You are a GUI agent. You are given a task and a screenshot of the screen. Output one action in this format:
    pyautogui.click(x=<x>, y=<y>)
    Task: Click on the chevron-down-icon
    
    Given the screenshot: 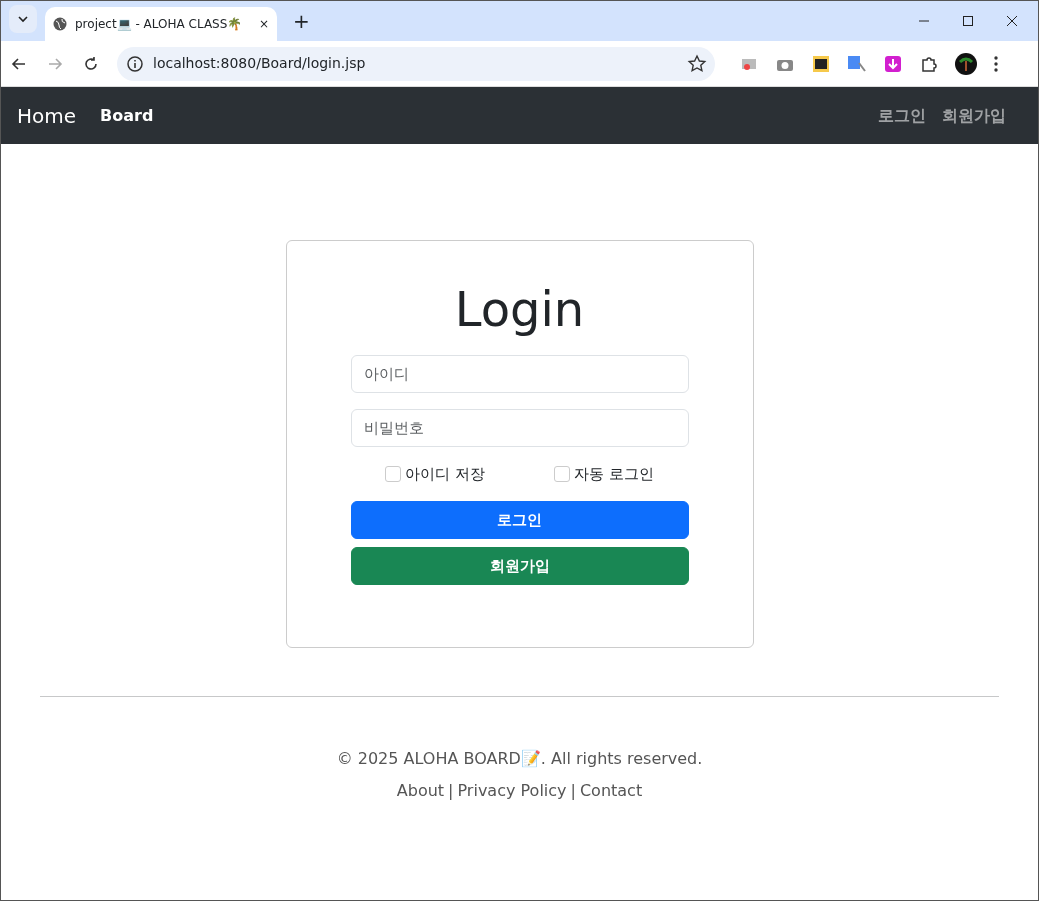 What is the action you would take?
    pyautogui.click(x=23, y=19)
    